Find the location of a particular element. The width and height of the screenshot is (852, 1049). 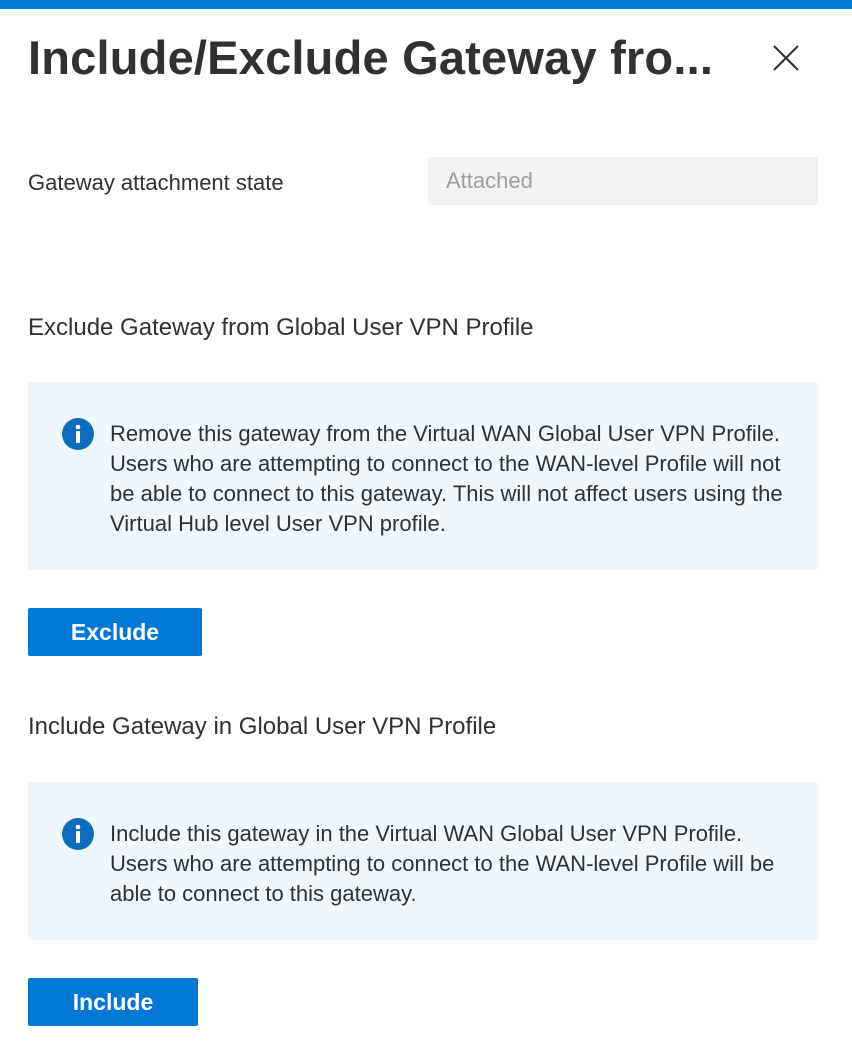

close-button is located at coordinates (786, 58).